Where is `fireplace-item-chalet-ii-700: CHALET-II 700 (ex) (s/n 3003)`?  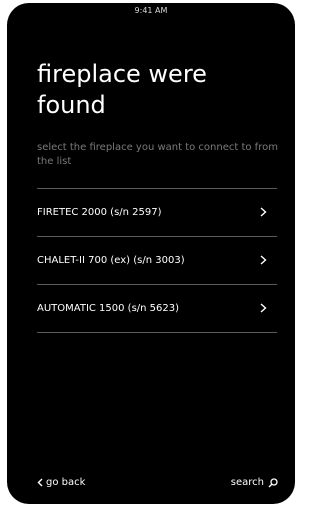
fireplace-item-chalet-ii-700: CHALET-II 700 (ex) (s/n 3003) is located at coordinates (157, 261).